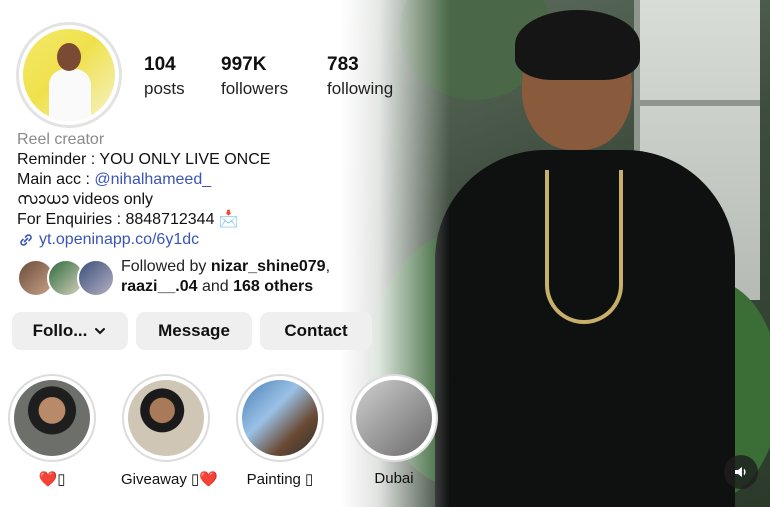  Describe the element at coordinates (70, 95) in the screenshot. I see `avatar-shirt` at that location.